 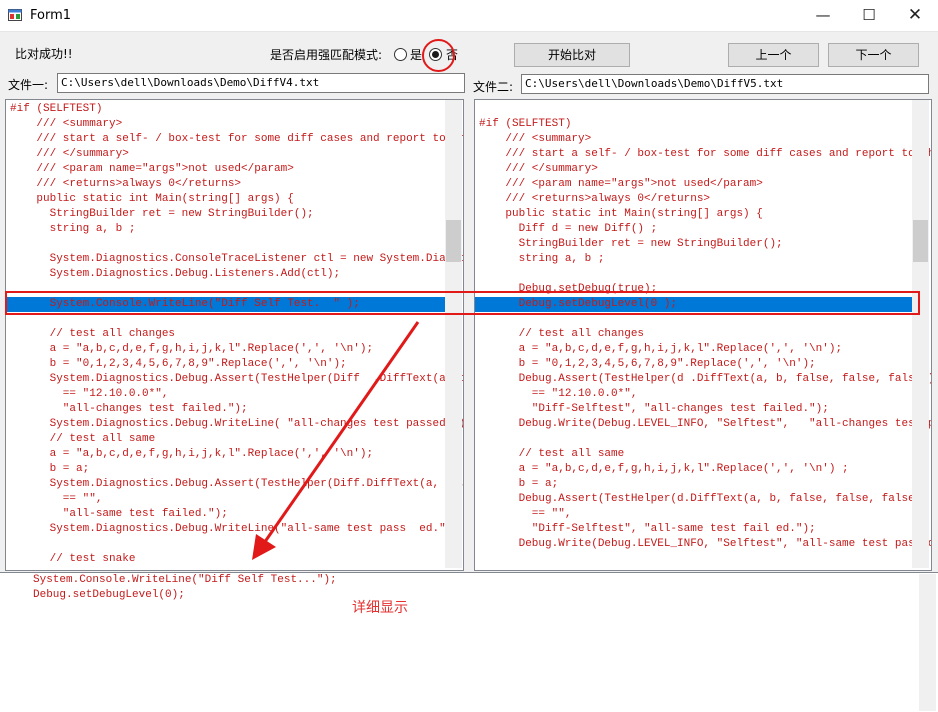 What do you see at coordinates (336, 440) in the screenshot?
I see `annotation-arrow` at bounding box center [336, 440].